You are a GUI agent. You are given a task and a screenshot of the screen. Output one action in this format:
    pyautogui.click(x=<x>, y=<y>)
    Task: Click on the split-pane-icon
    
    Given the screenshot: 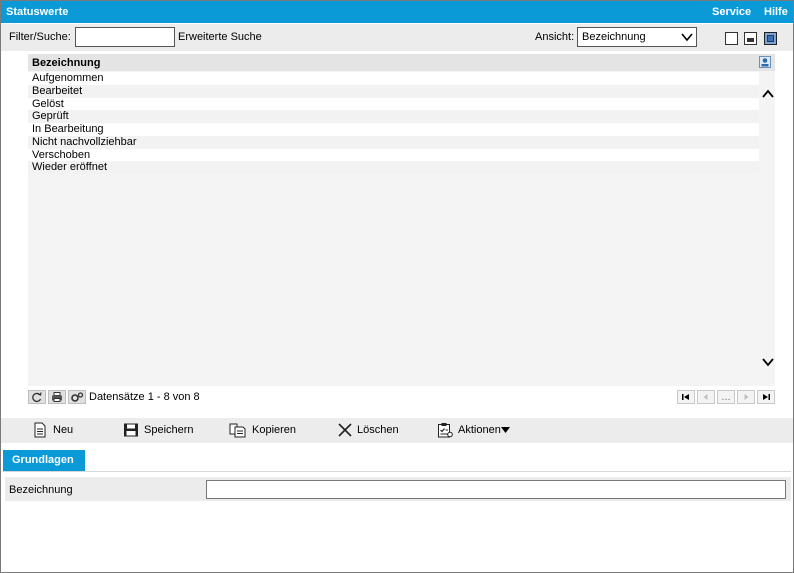 What is the action you would take?
    pyautogui.click(x=750, y=40)
    